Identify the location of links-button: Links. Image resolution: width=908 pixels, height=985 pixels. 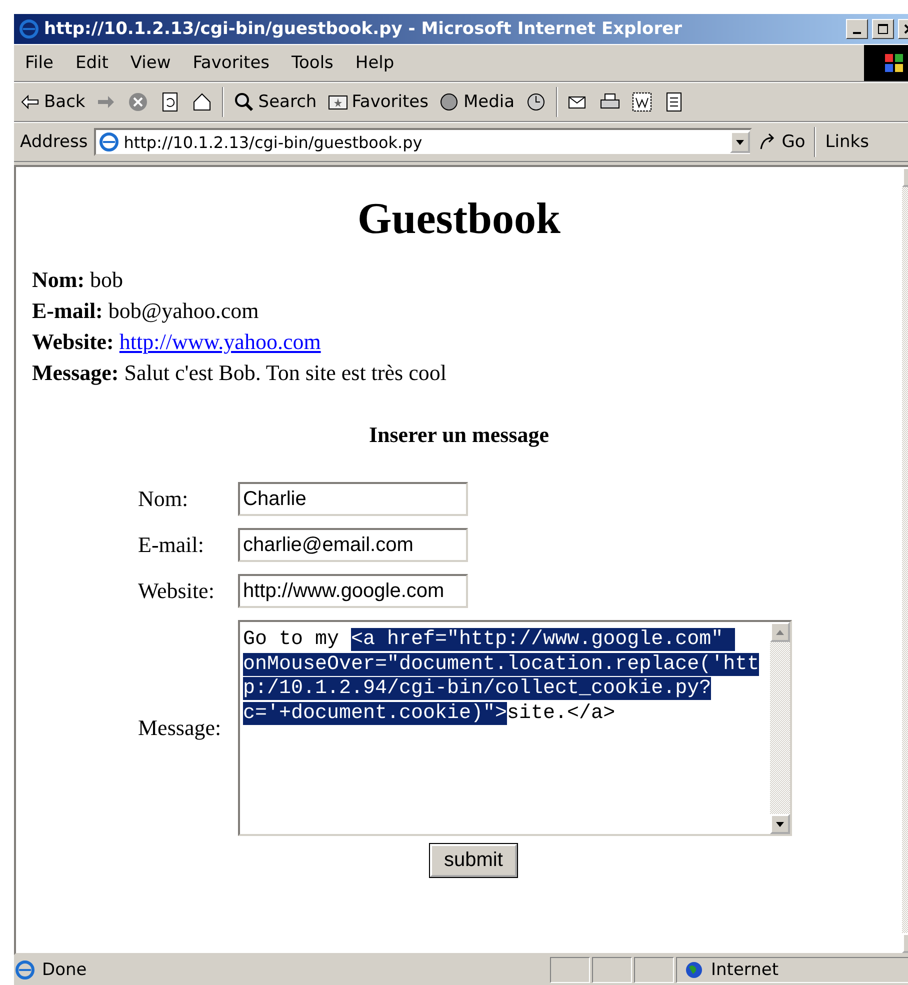
(847, 142).